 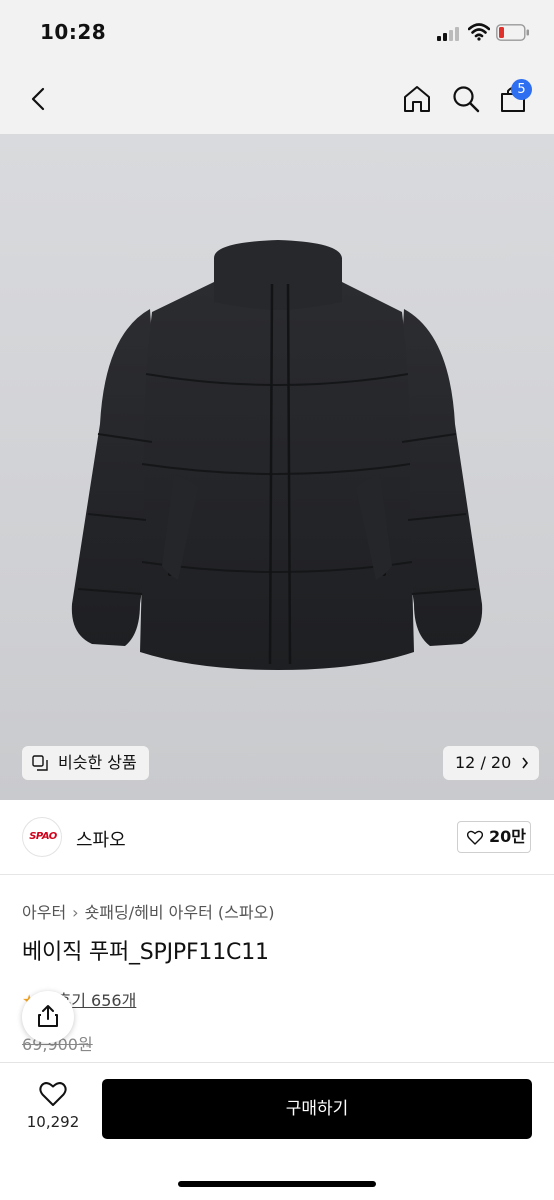 I want to click on chevron-right-icon: ›, so click(x=75, y=912).